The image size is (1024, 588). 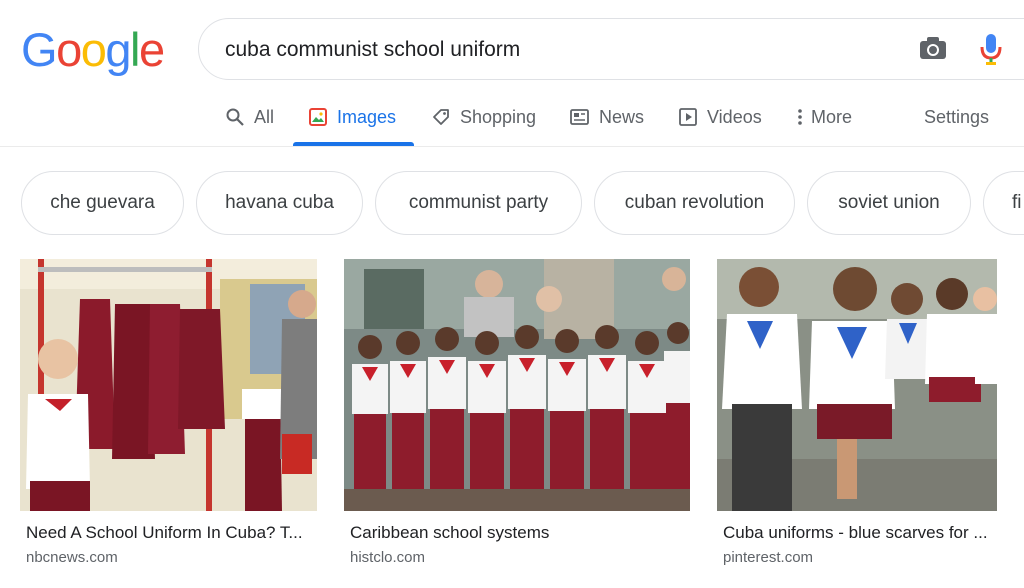 I want to click on related-chip: communist party, so click(x=478, y=203).